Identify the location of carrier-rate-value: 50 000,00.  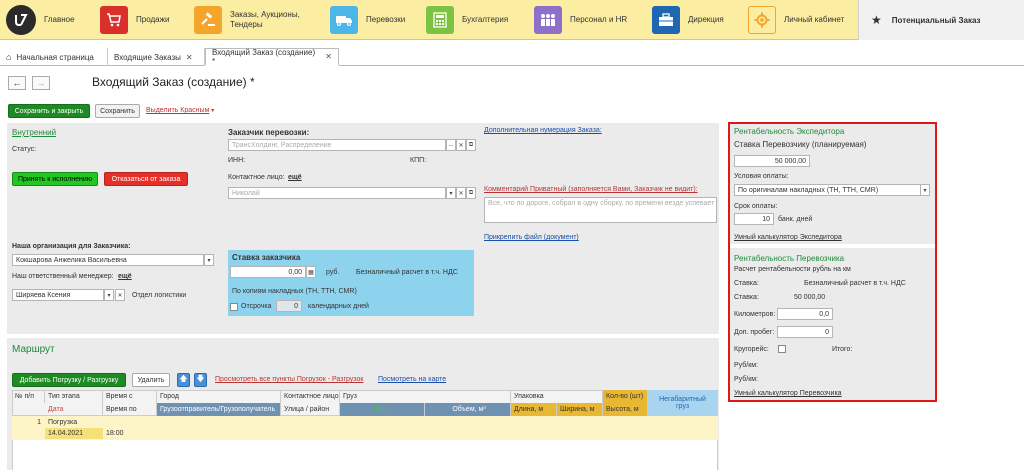
(790, 161).